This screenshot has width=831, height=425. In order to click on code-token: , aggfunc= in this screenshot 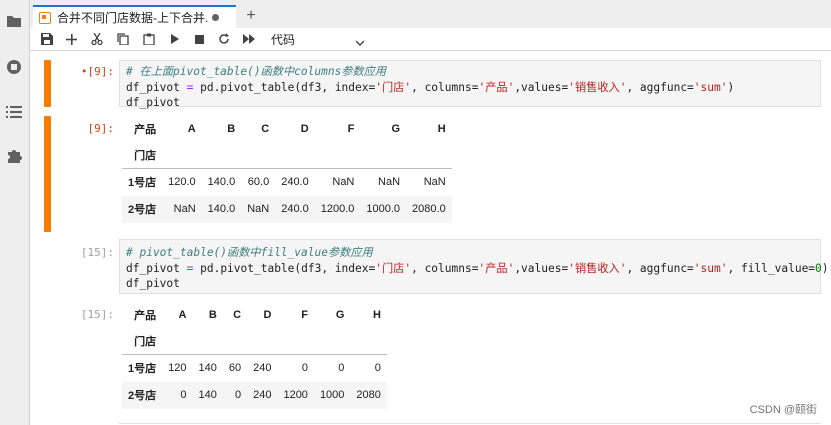, I will do `click(660, 87)`.